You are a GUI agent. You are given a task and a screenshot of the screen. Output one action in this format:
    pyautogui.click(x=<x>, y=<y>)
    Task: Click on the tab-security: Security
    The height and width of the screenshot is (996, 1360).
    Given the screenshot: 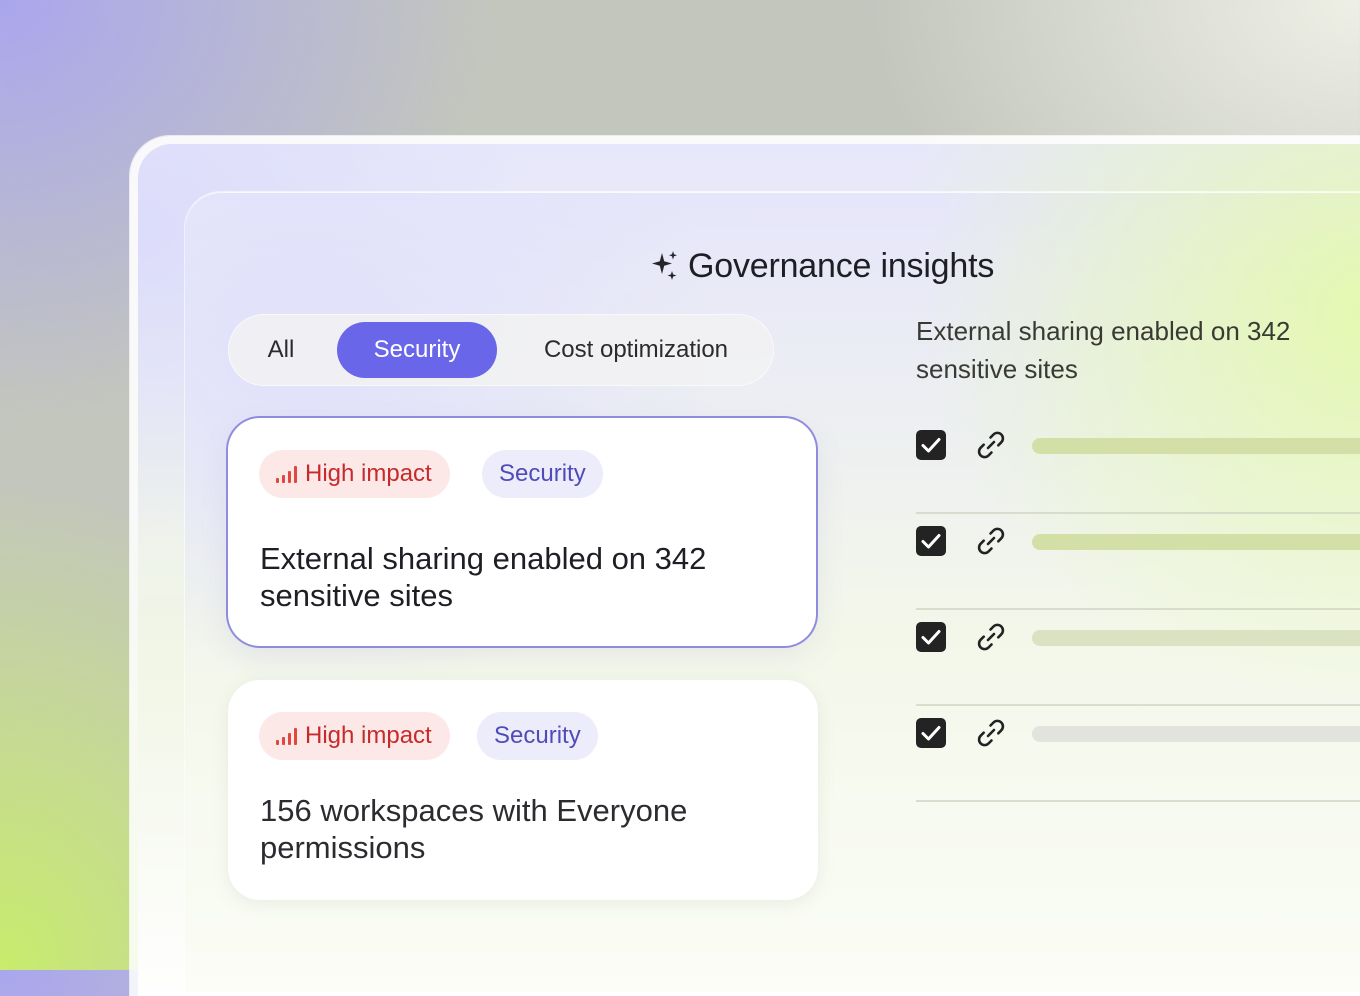 What is the action you would take?
    pyautogui.click(x=417, y=350)
    